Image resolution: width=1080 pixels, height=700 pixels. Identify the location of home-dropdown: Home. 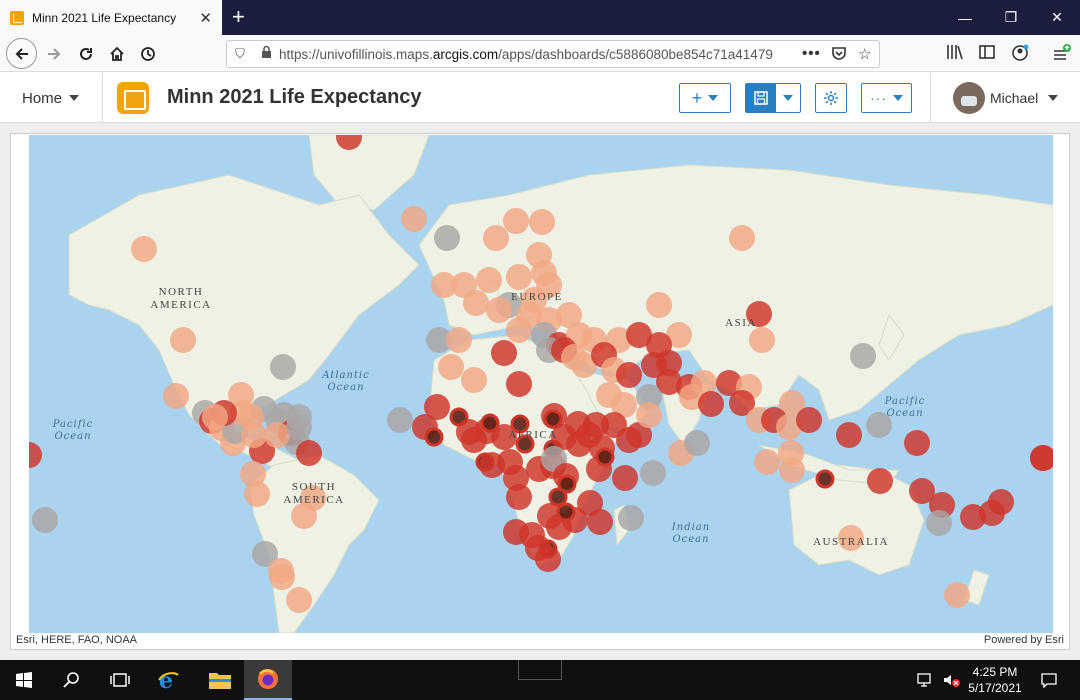
(51, 98).